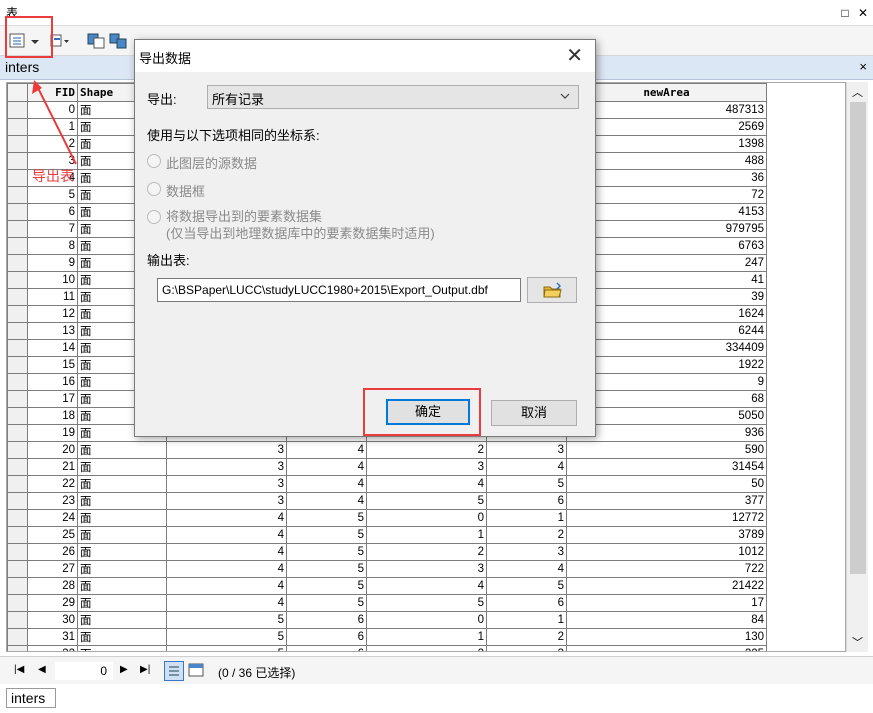 This screenshot has width=873, height=713. Describe the element at coordinates (863, 13) in the screenshot. I see `close-icon: ✕` at that location.